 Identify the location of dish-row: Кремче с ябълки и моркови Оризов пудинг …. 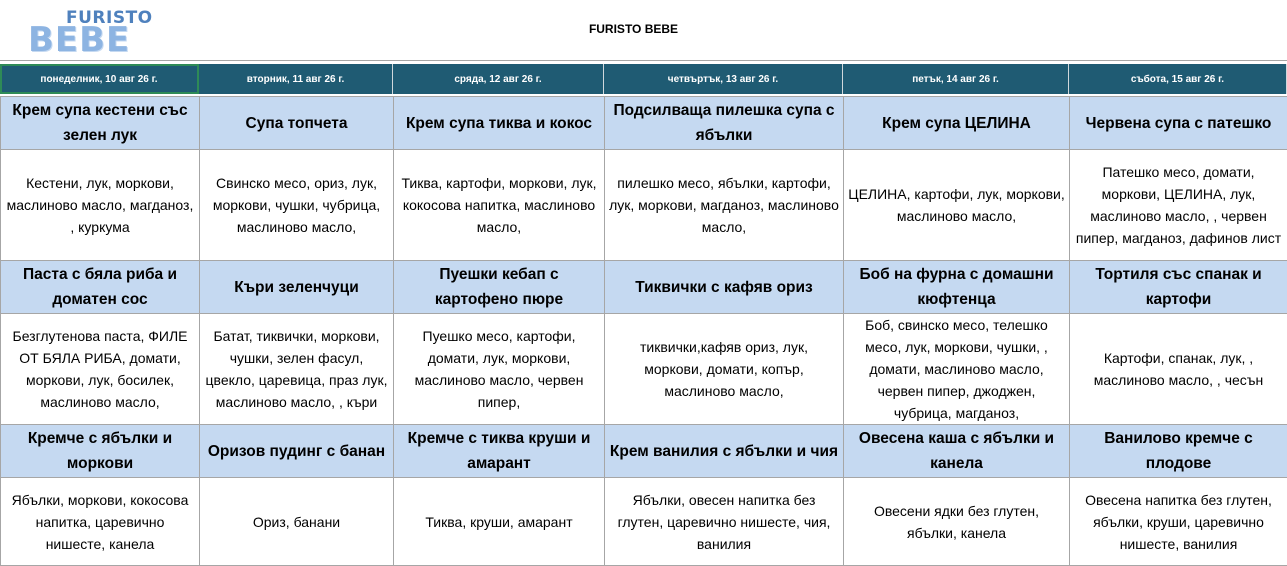
(644, 451).